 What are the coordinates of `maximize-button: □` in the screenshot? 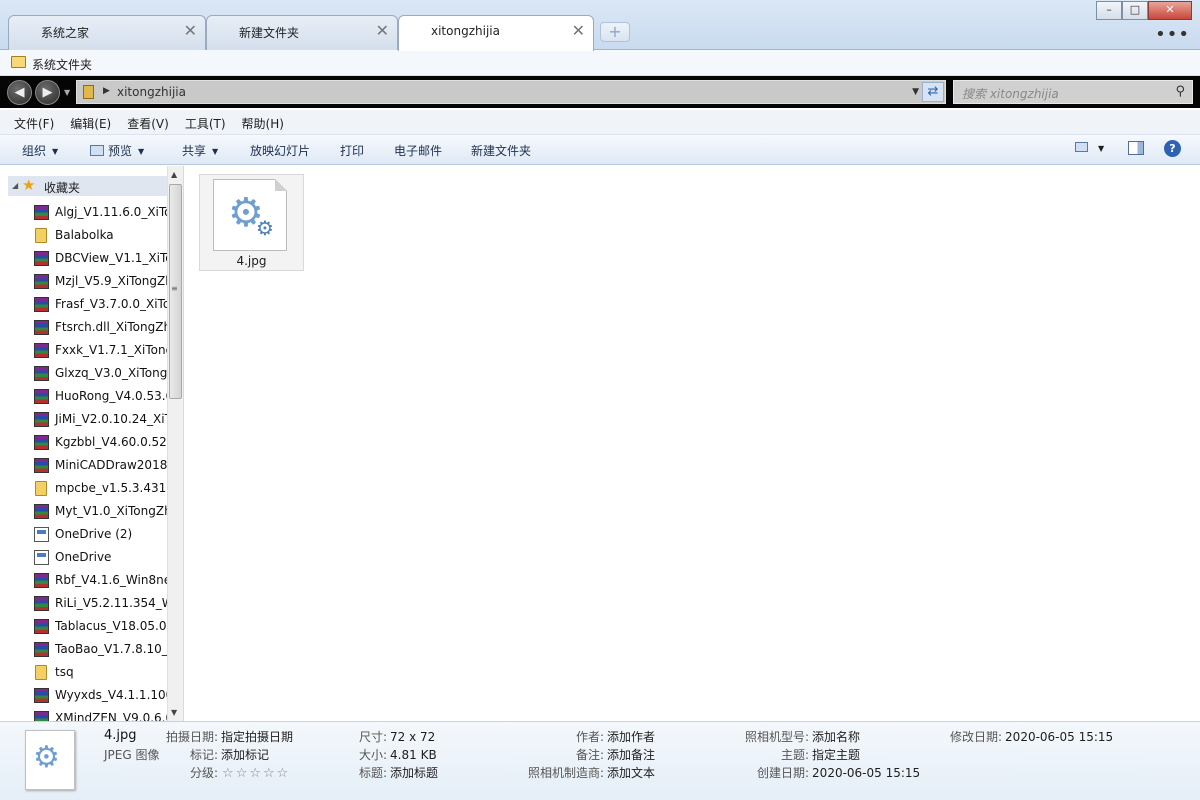 It's located at (1135, 10).